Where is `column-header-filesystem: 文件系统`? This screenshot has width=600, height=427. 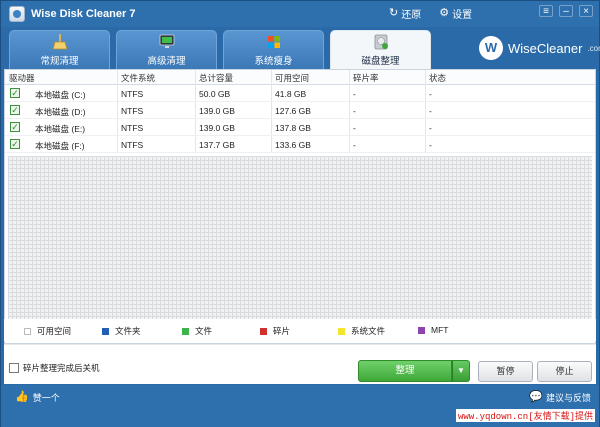
column-header-filesystem: 文件系统 is located at coordinates (138, 78).